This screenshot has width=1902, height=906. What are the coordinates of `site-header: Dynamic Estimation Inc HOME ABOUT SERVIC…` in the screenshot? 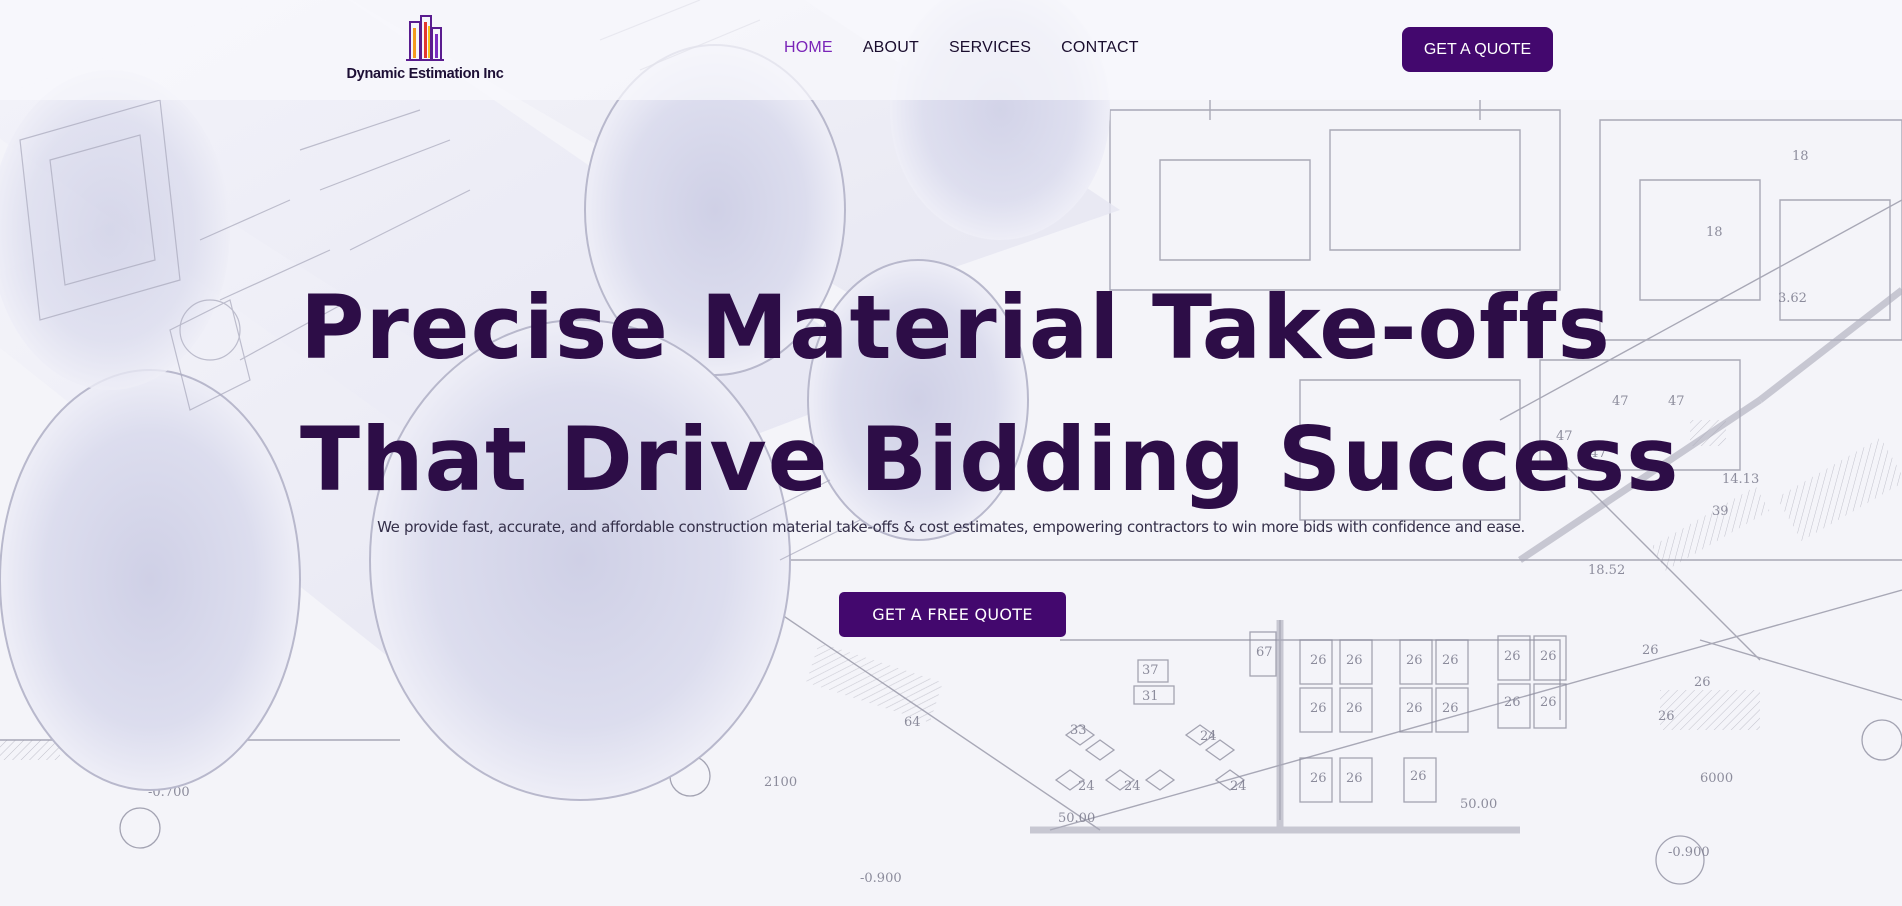 It's located at (951, 50).